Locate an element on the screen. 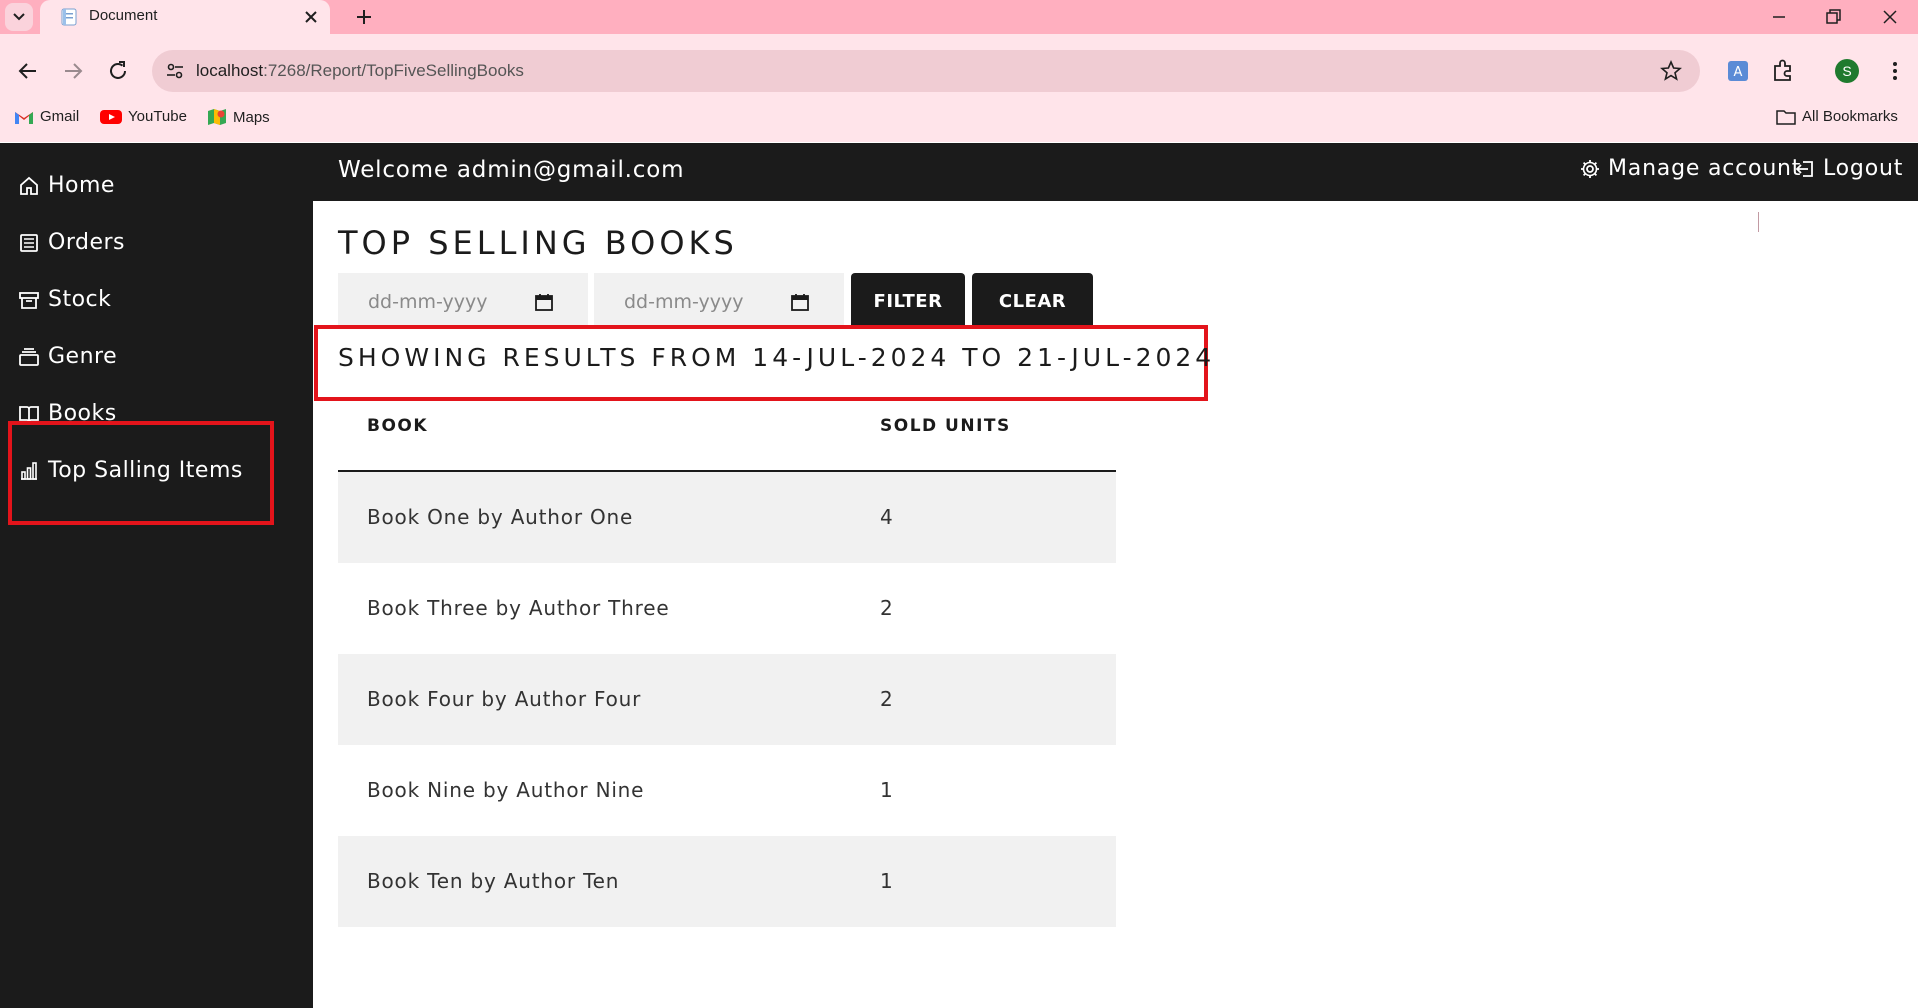  filter-button: FILTER is located at coordinates (908, 302).